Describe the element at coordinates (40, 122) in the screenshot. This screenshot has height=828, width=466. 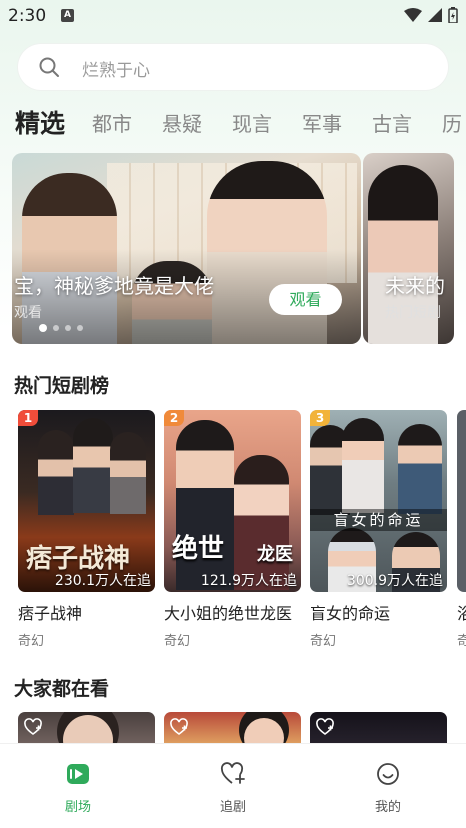
I see `tab-featured: 精选` at that location.